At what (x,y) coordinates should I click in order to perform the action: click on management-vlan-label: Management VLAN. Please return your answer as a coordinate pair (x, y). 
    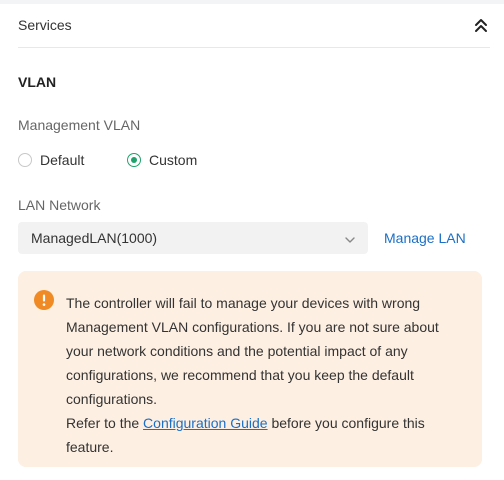
    Looking at the image, I should click on (79, 125).